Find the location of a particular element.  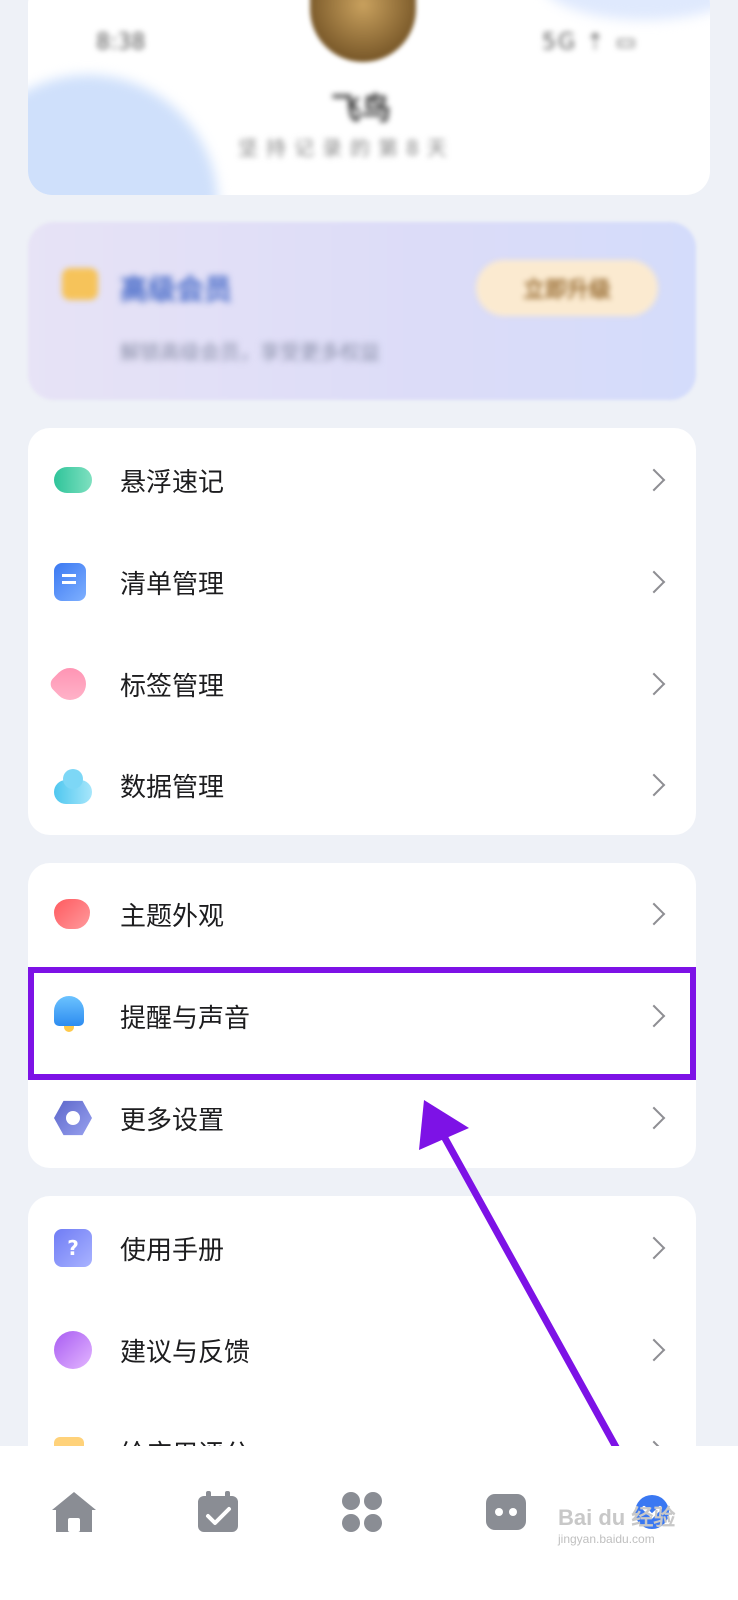

row-label: 建议与反馈 is located at coordinates (185, 1352).